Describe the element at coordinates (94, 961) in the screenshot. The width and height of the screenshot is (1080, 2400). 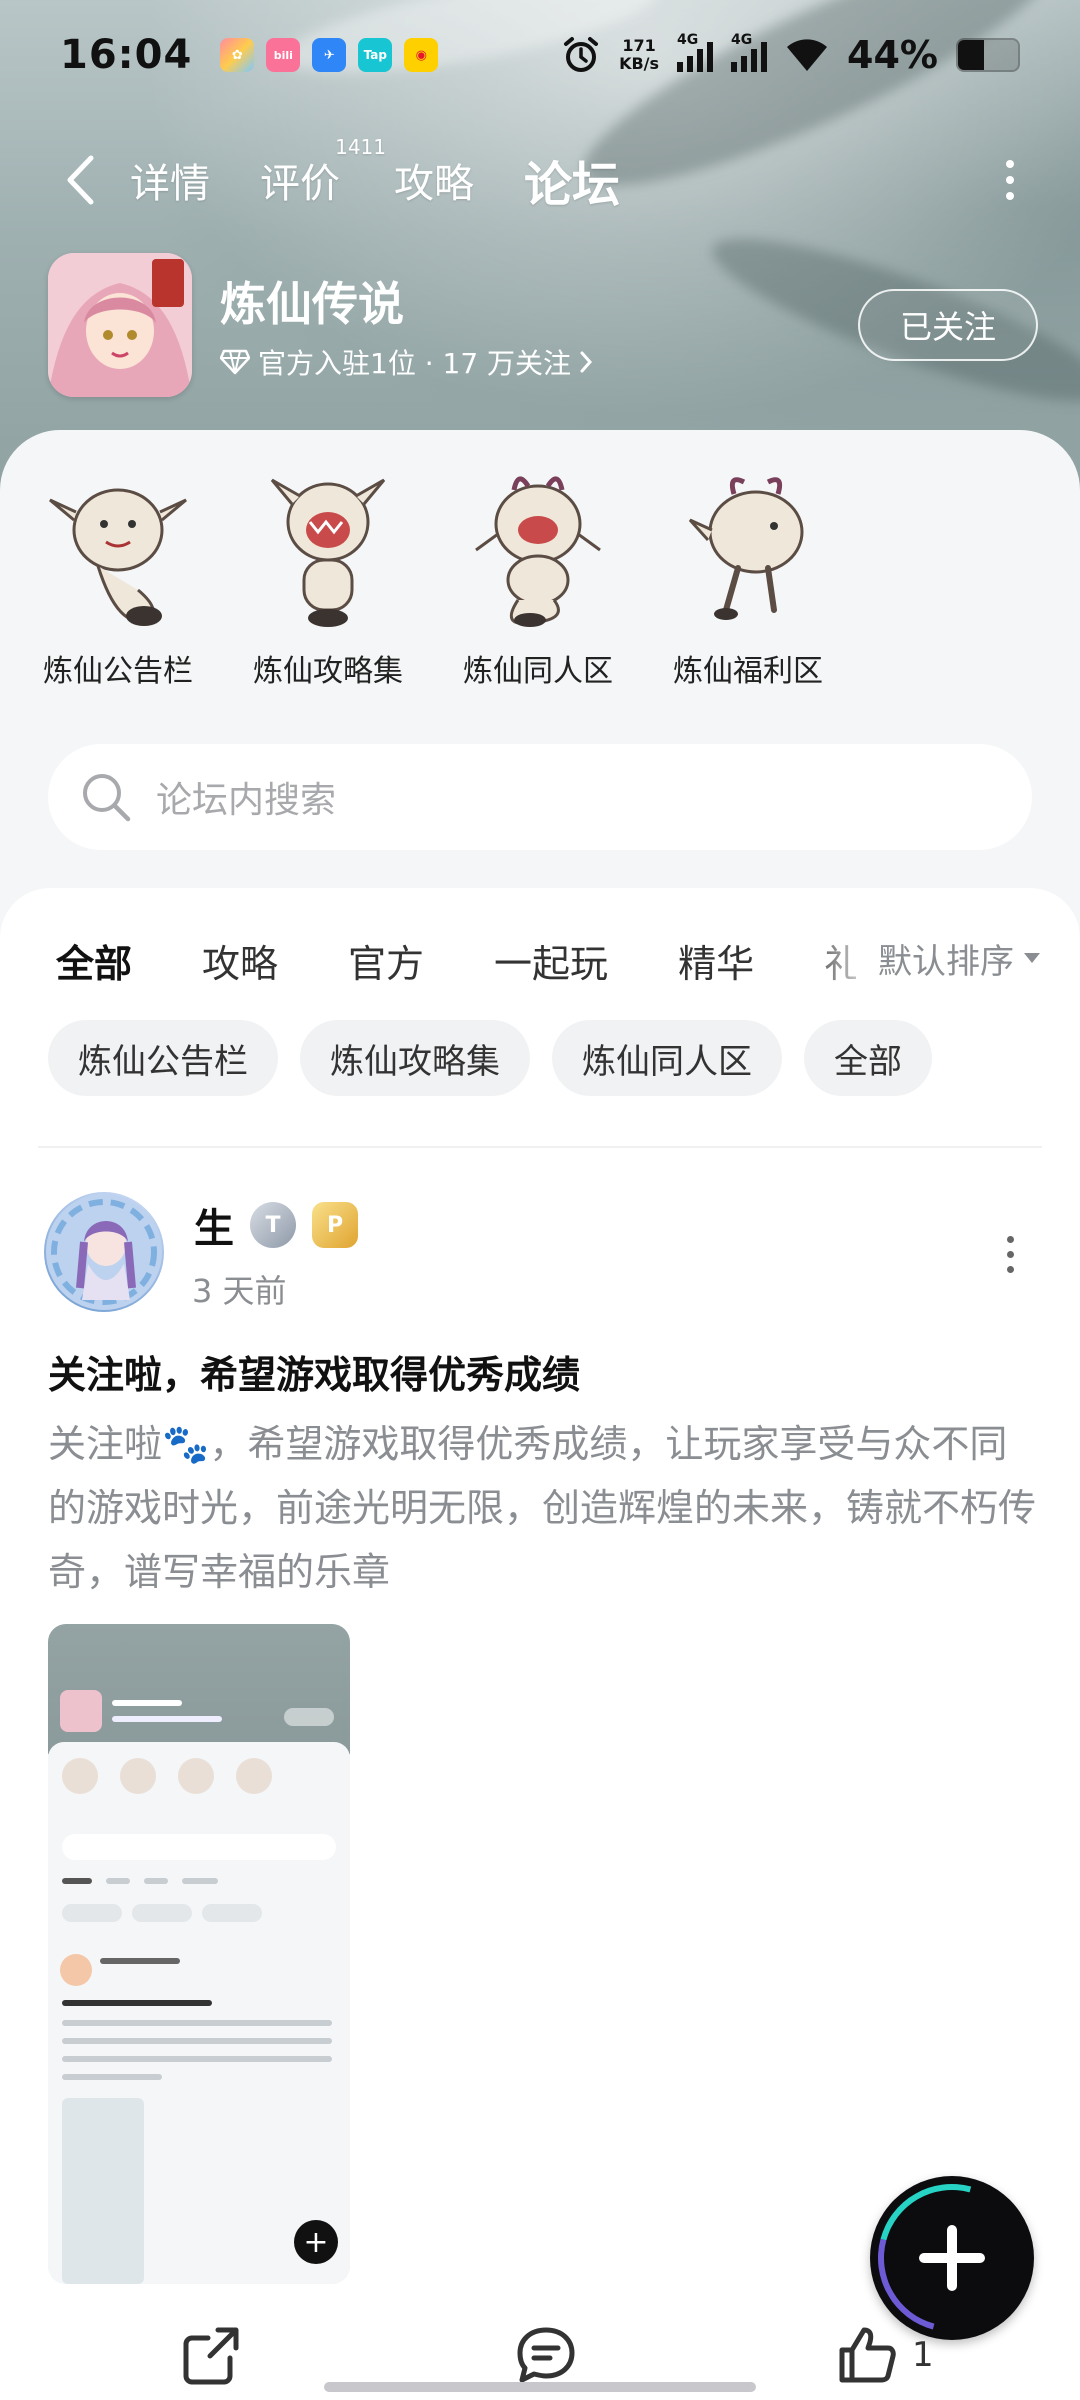
I see `category-tab-all: 全部` at that location.